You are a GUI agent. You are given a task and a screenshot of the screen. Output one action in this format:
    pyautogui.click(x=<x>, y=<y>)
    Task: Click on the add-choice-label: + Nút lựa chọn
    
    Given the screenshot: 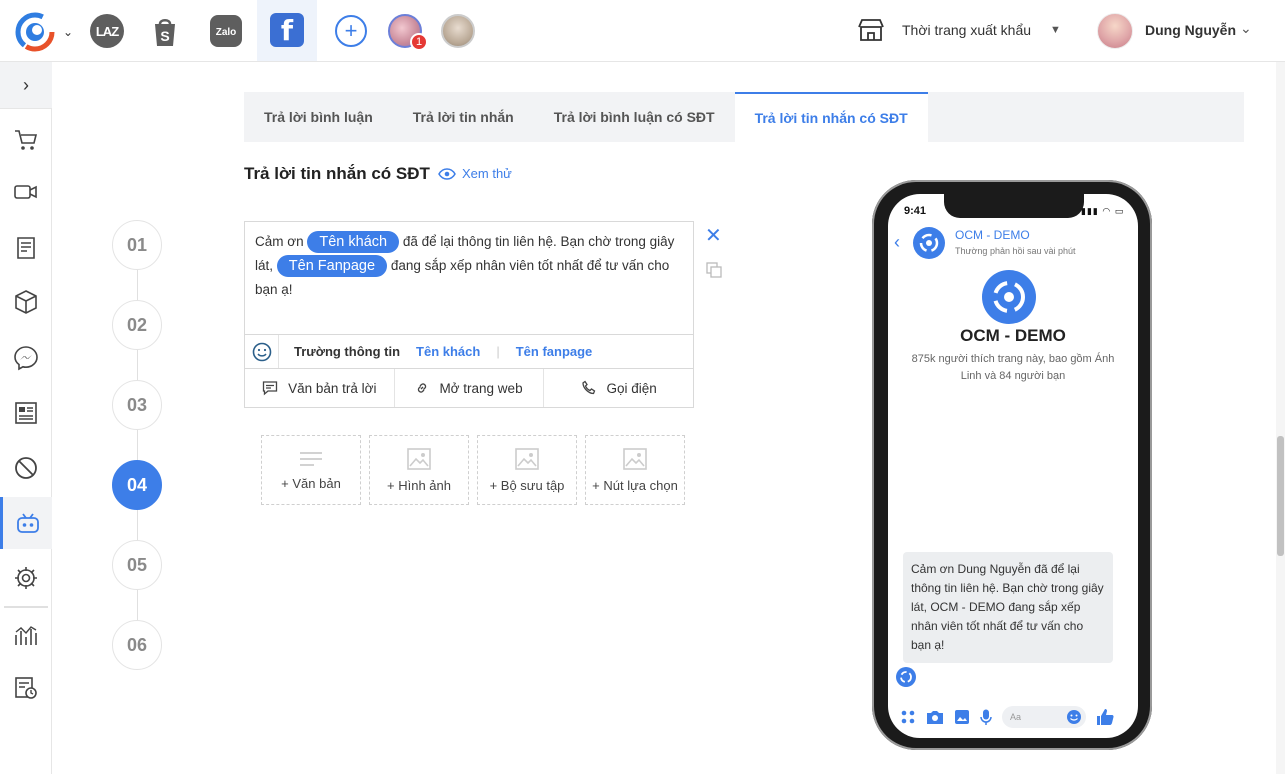 What is the action you would take?
    pyautogui.click(x=635, y=485)
    